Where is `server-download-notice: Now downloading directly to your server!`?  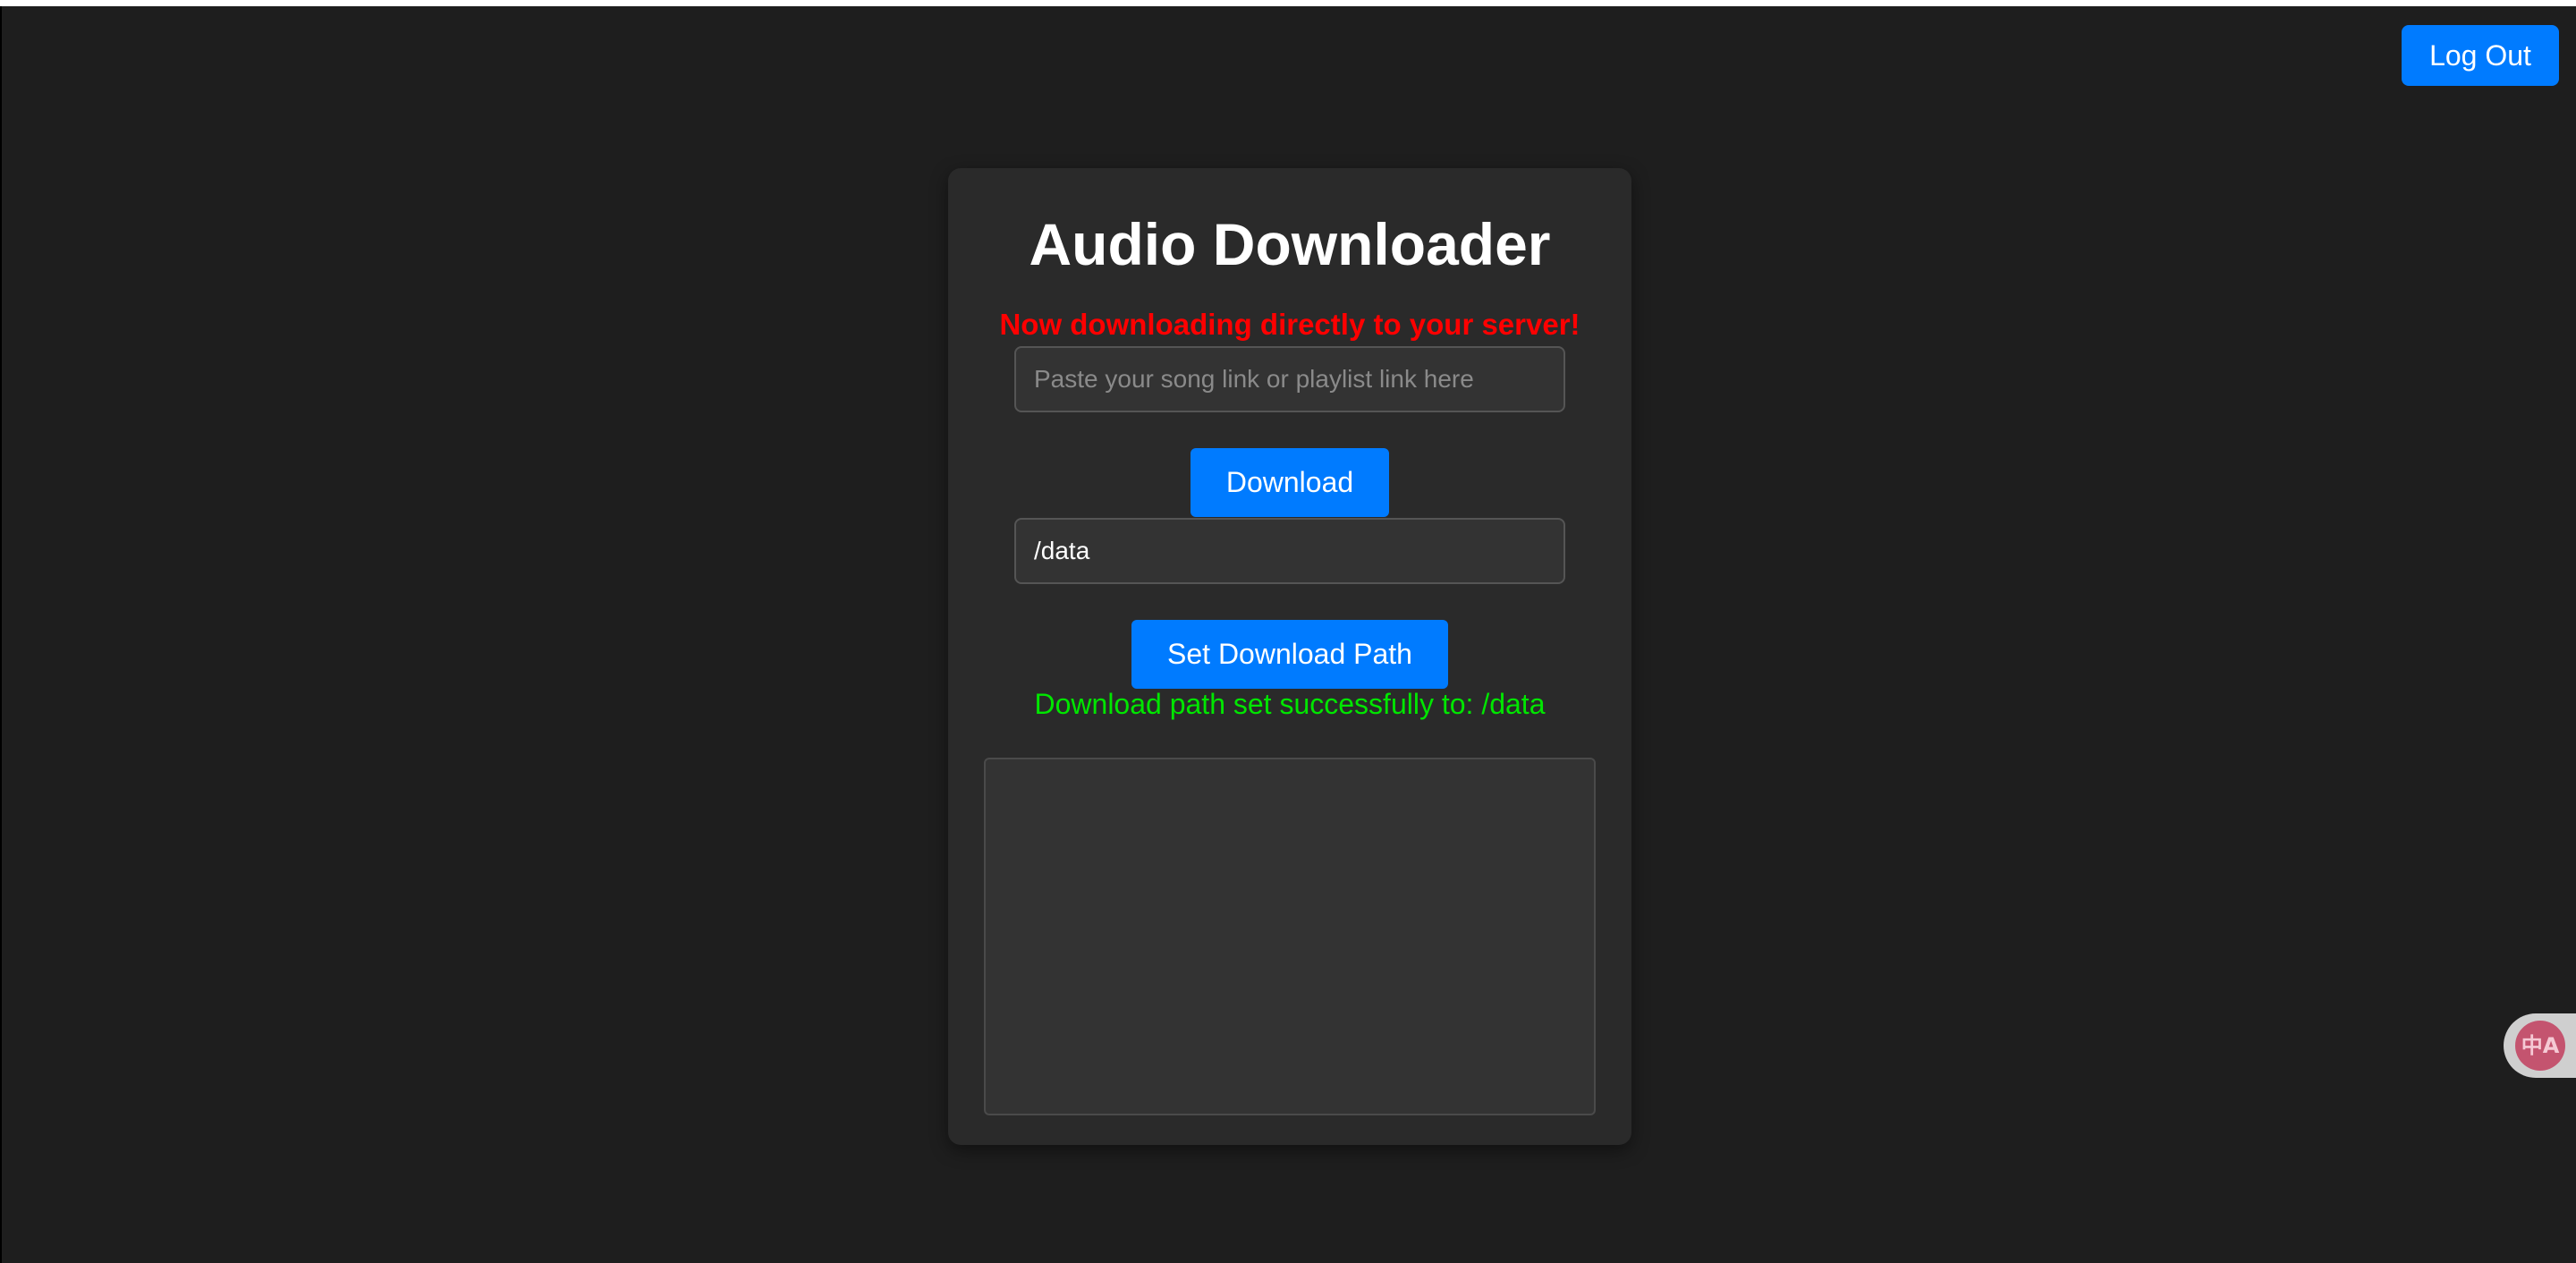
server-download-notice: Now downloading directly to your server! is located at coordinates (1289, 324).